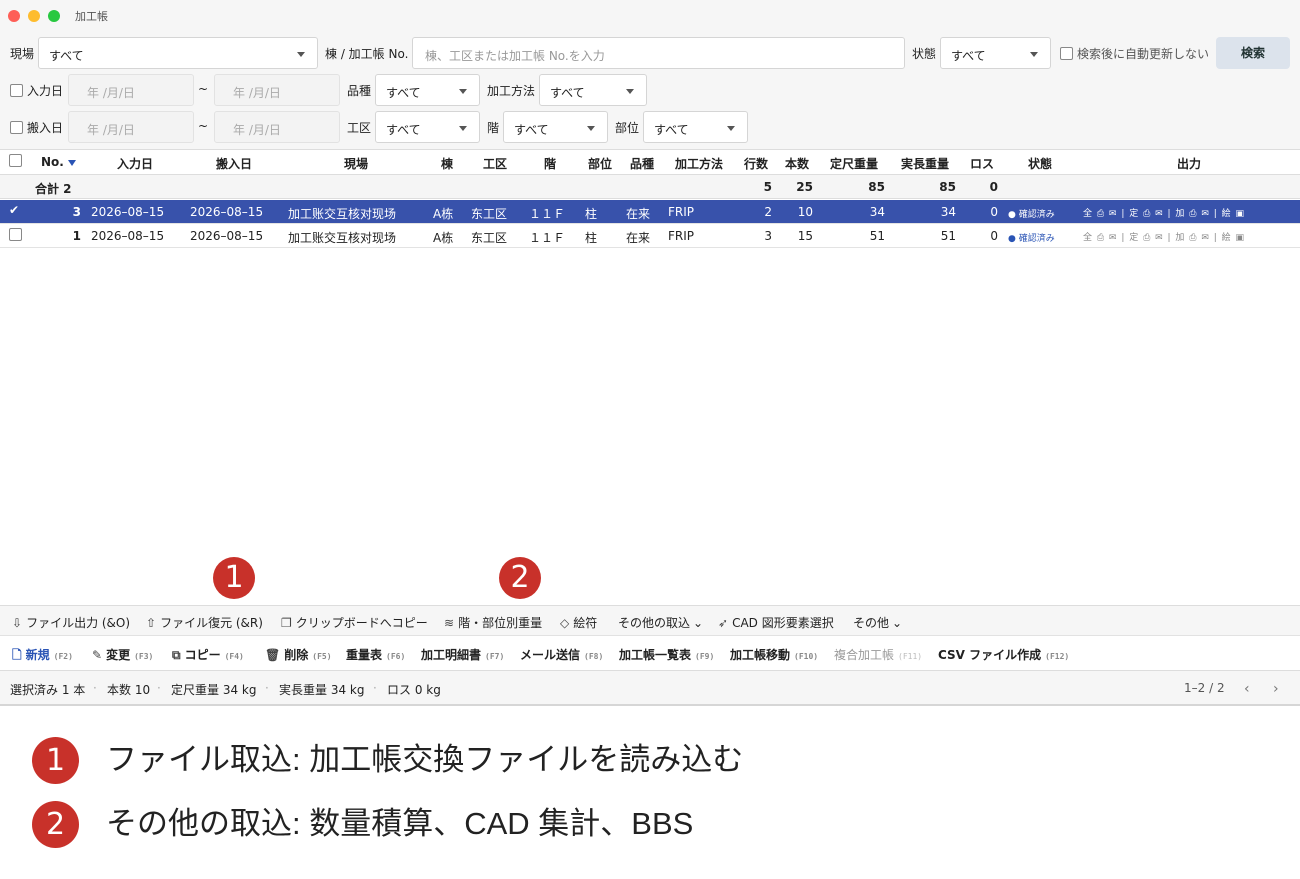  Describe the element at coordinates (756, 163) in the screenshot. I see `col-lines: 行数` at that location.